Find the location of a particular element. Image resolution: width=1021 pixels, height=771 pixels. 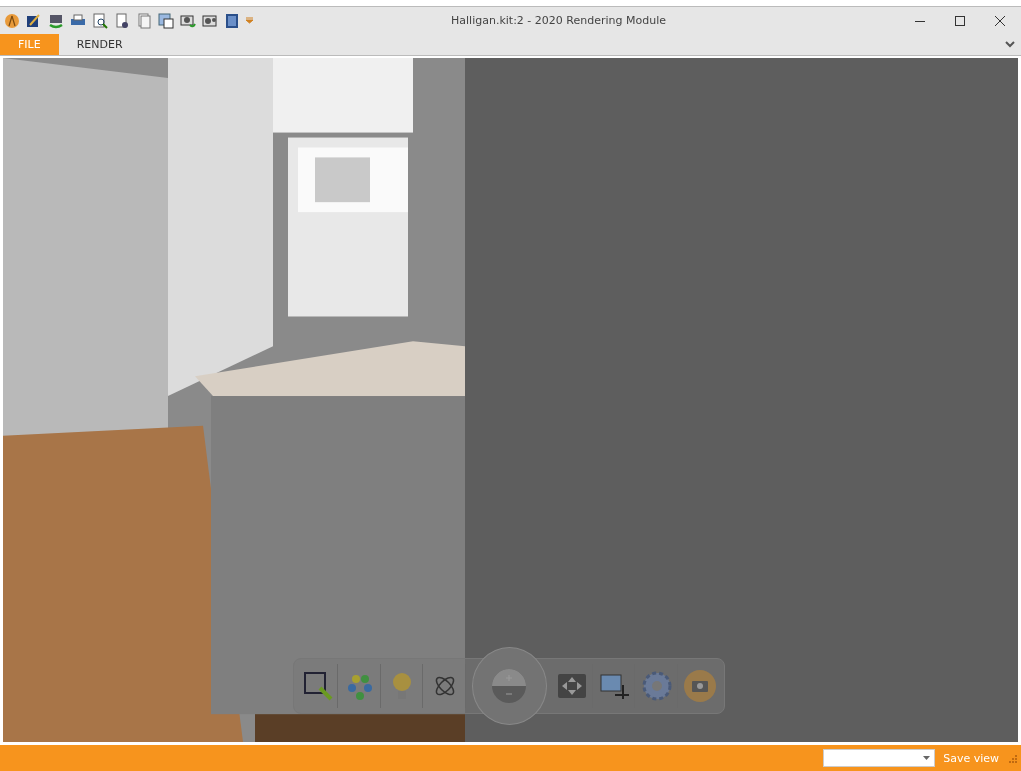

zoom-frame-icon is located at coordinates (317, 686).